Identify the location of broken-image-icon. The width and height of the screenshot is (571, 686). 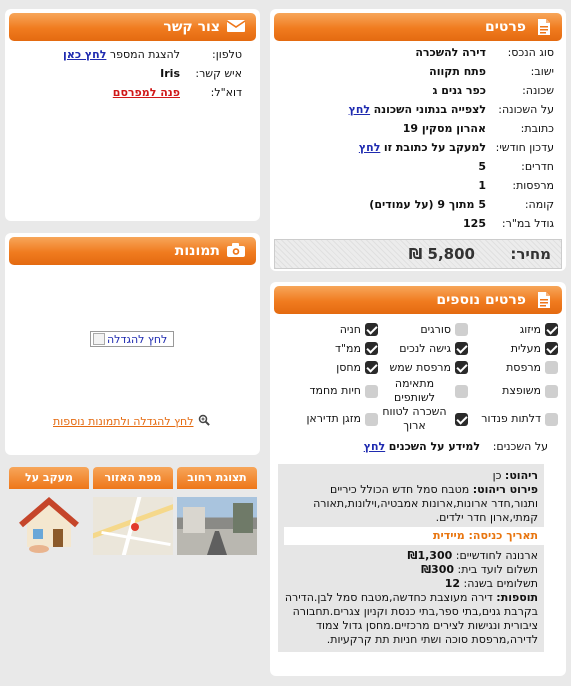
(99, 339).